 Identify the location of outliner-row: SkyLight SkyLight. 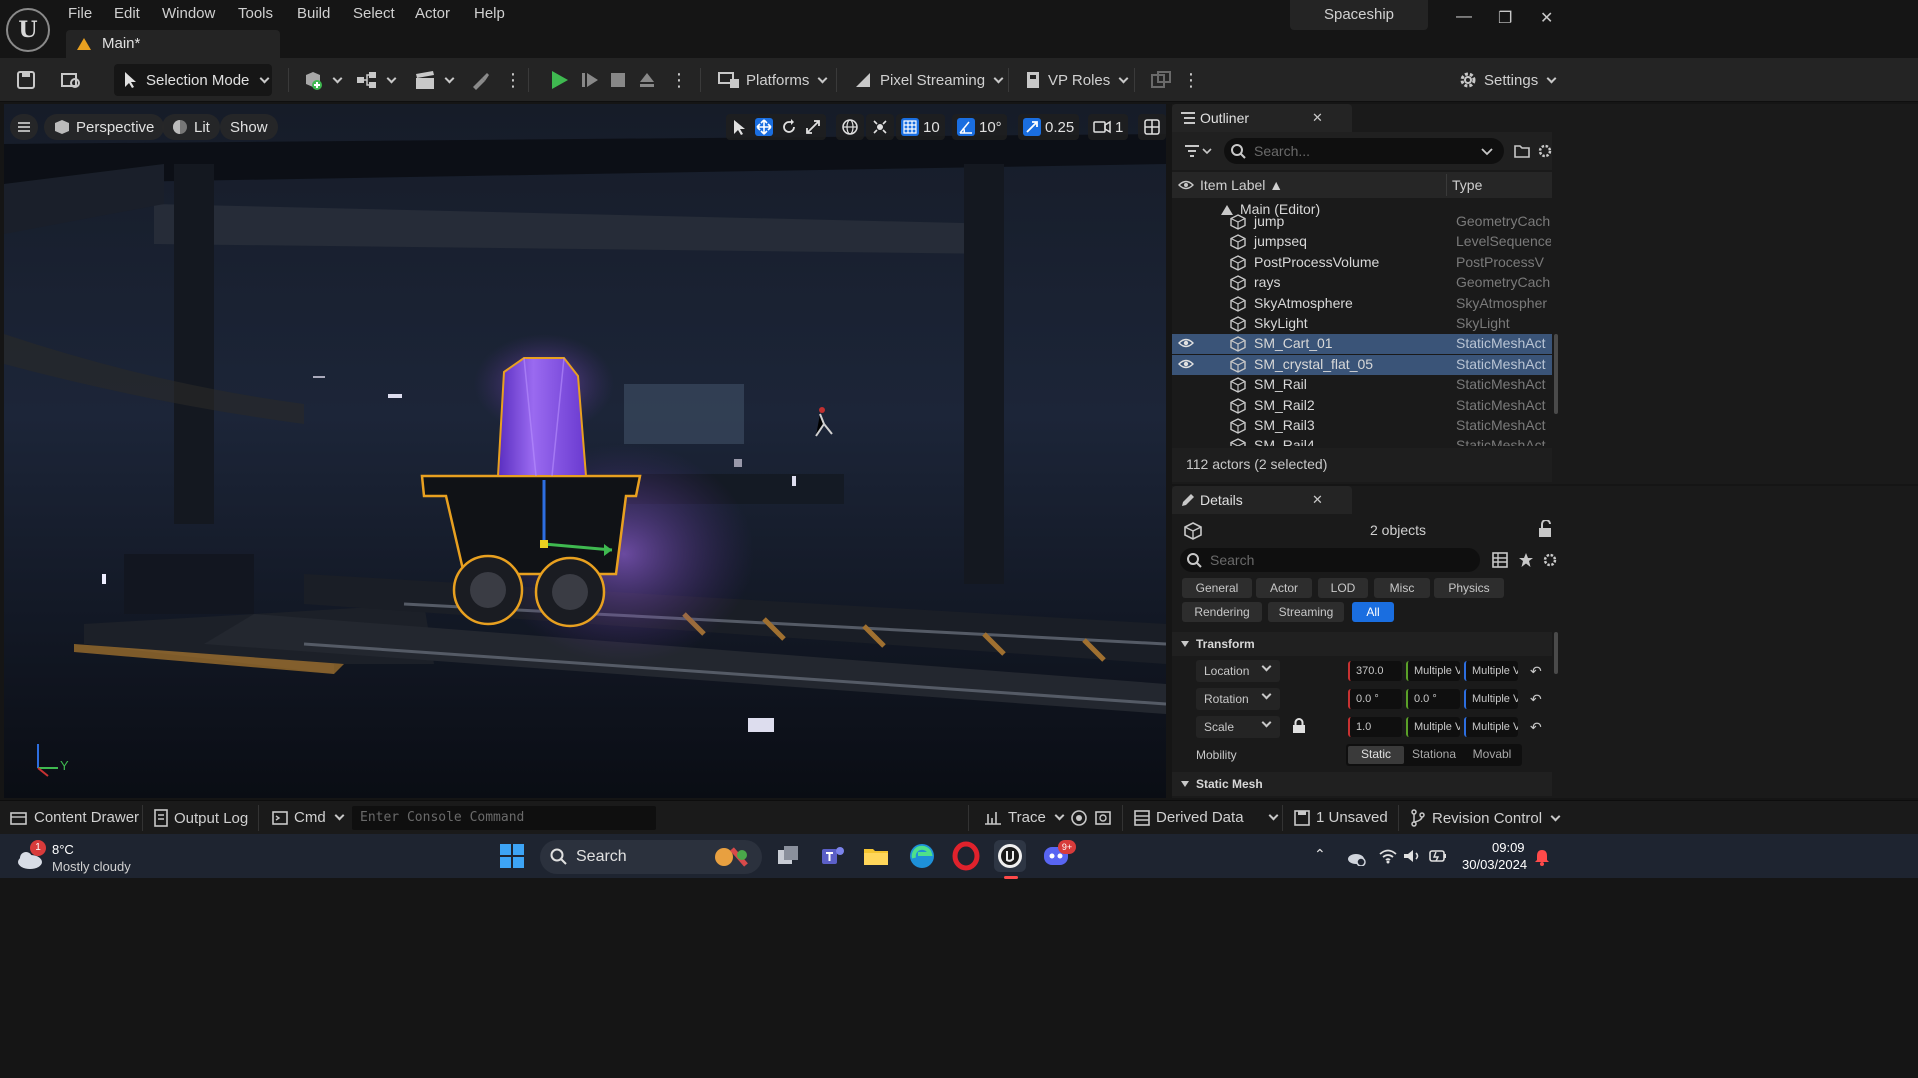
(1362, 324).